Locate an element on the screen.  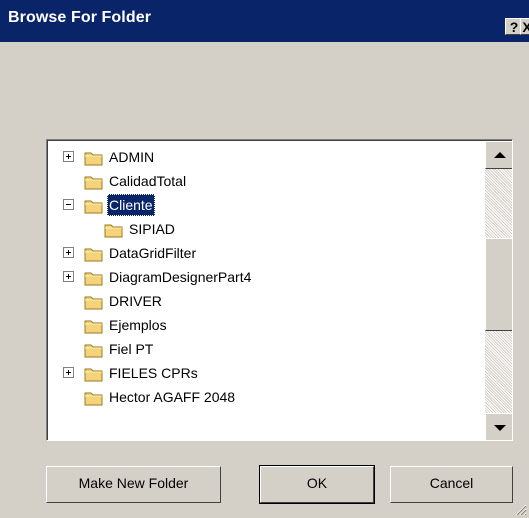
vertical-scrollbar is located at coordinates (498, 290).